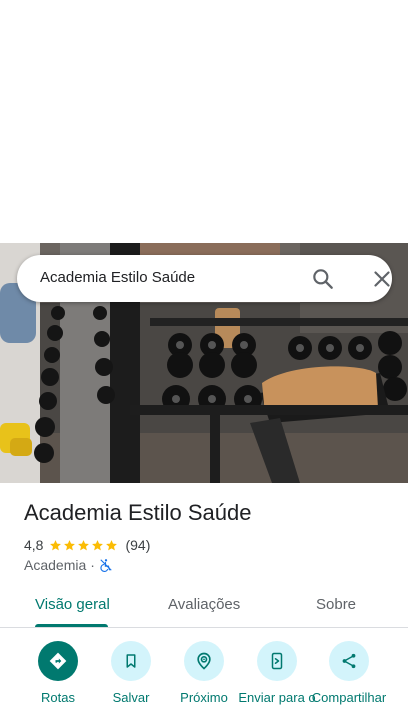  I want to click on send-to-phone-label: Enviar para o, so click(277, 697).